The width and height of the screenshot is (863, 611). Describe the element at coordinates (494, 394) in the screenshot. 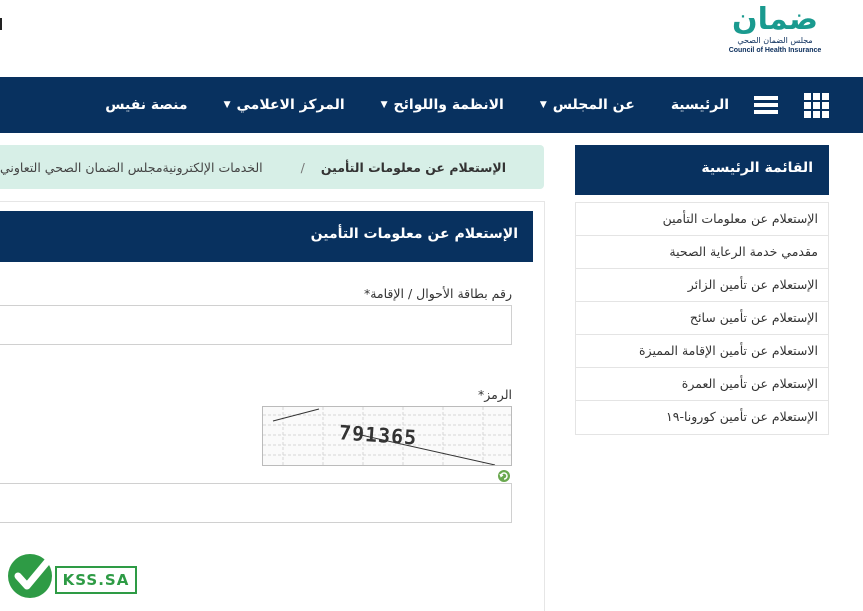

I see `captcha-label: الرمز*` at that location.